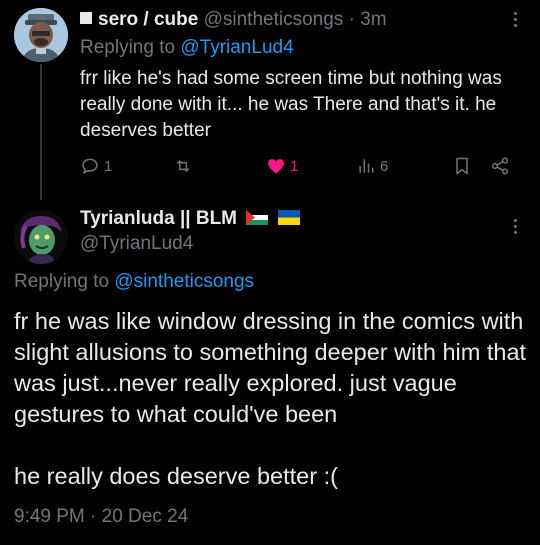  I want to click on reply-replying-to: Replying to @TyrianLud4, so click(187, 48).